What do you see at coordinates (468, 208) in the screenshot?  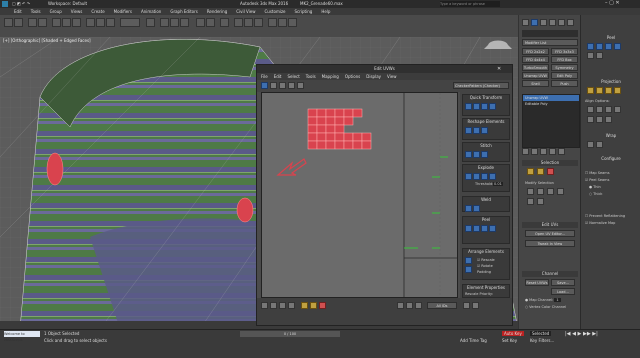 I see `weld-selected-icon` at bounding box center [468, 208].